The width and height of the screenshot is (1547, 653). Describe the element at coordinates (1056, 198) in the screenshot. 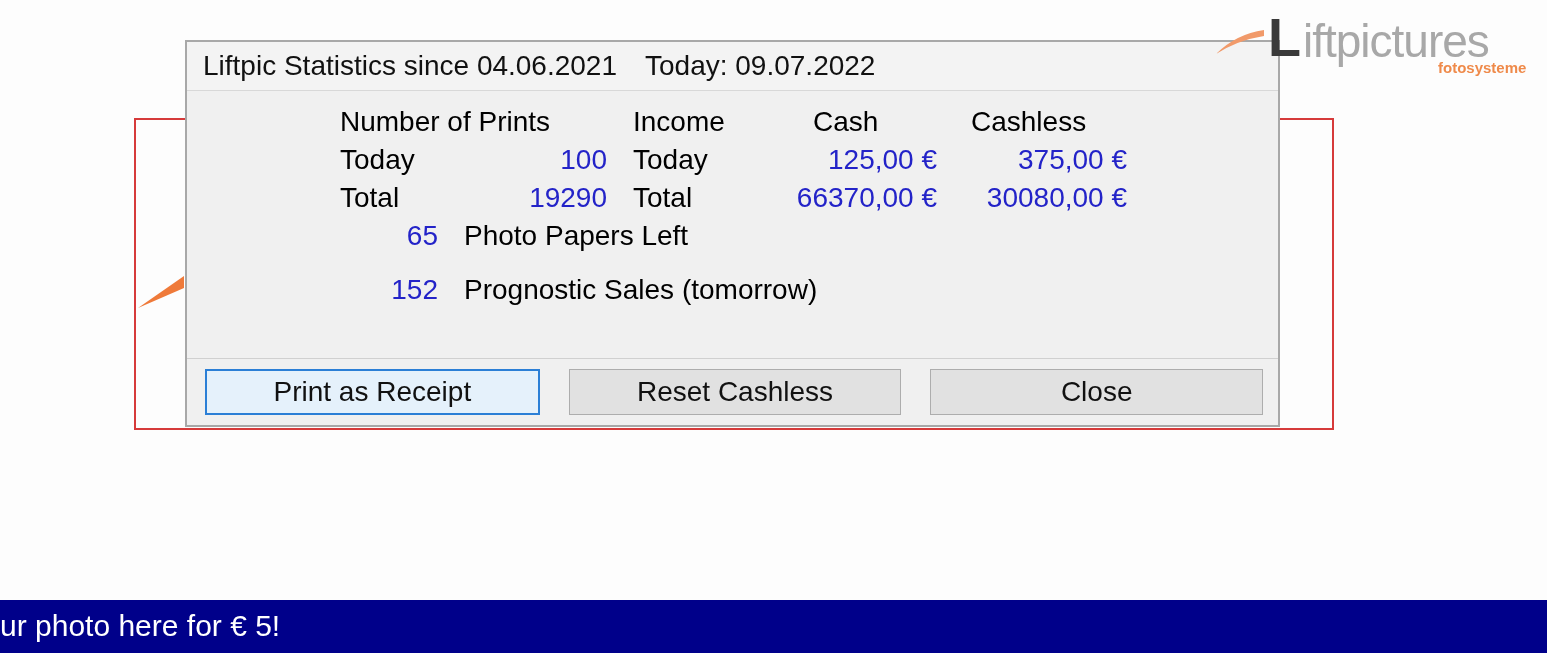

I see `cashless-value: 30080,00 €` at that location.